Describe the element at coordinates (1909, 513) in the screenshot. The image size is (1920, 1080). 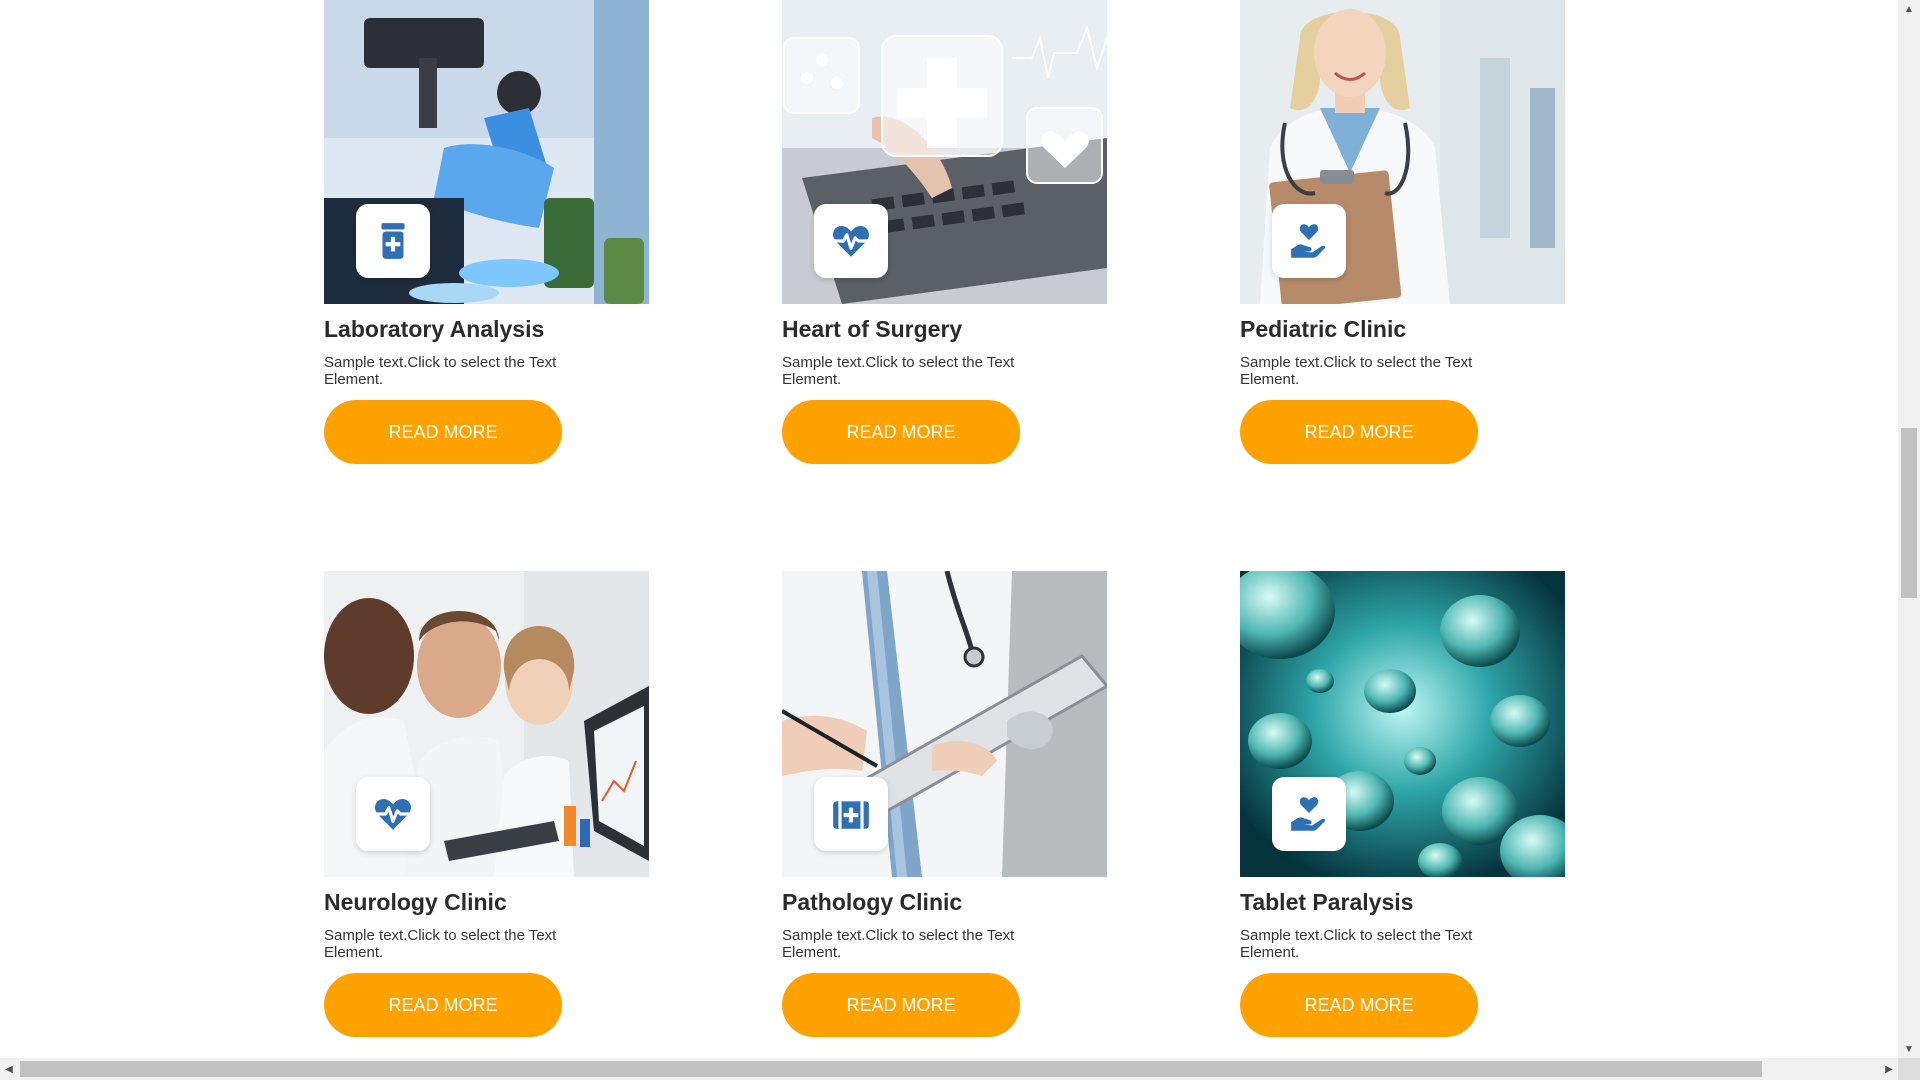
I see `vertical-scroll-thumb` at that location.